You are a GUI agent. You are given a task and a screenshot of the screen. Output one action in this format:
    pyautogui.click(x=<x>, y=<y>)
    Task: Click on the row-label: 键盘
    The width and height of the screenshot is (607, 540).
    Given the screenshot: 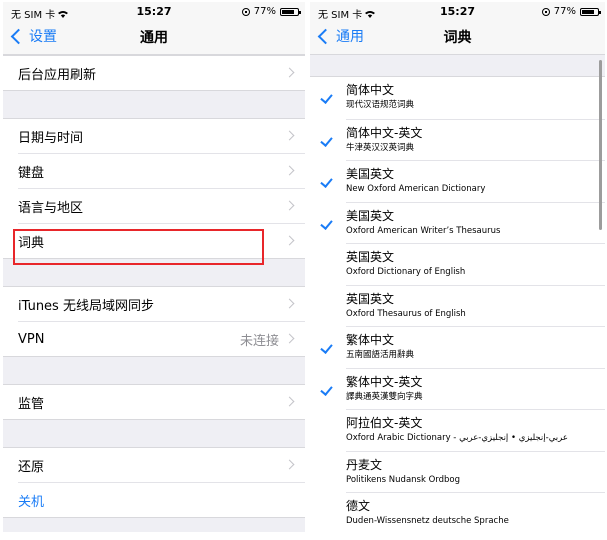 What is the action you would take?
    pyautogui.click(x=31, y=173)
    